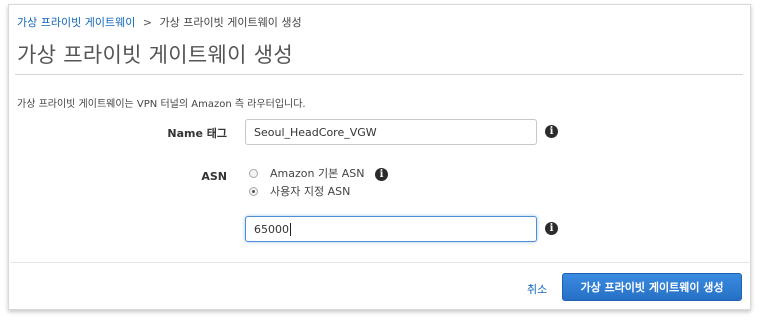  What do you see at coordinates (315, 132) in the screenshot?
I see `name-tag-value: Seoul_HeadCore_VGW` at bounding box center [315, 132].